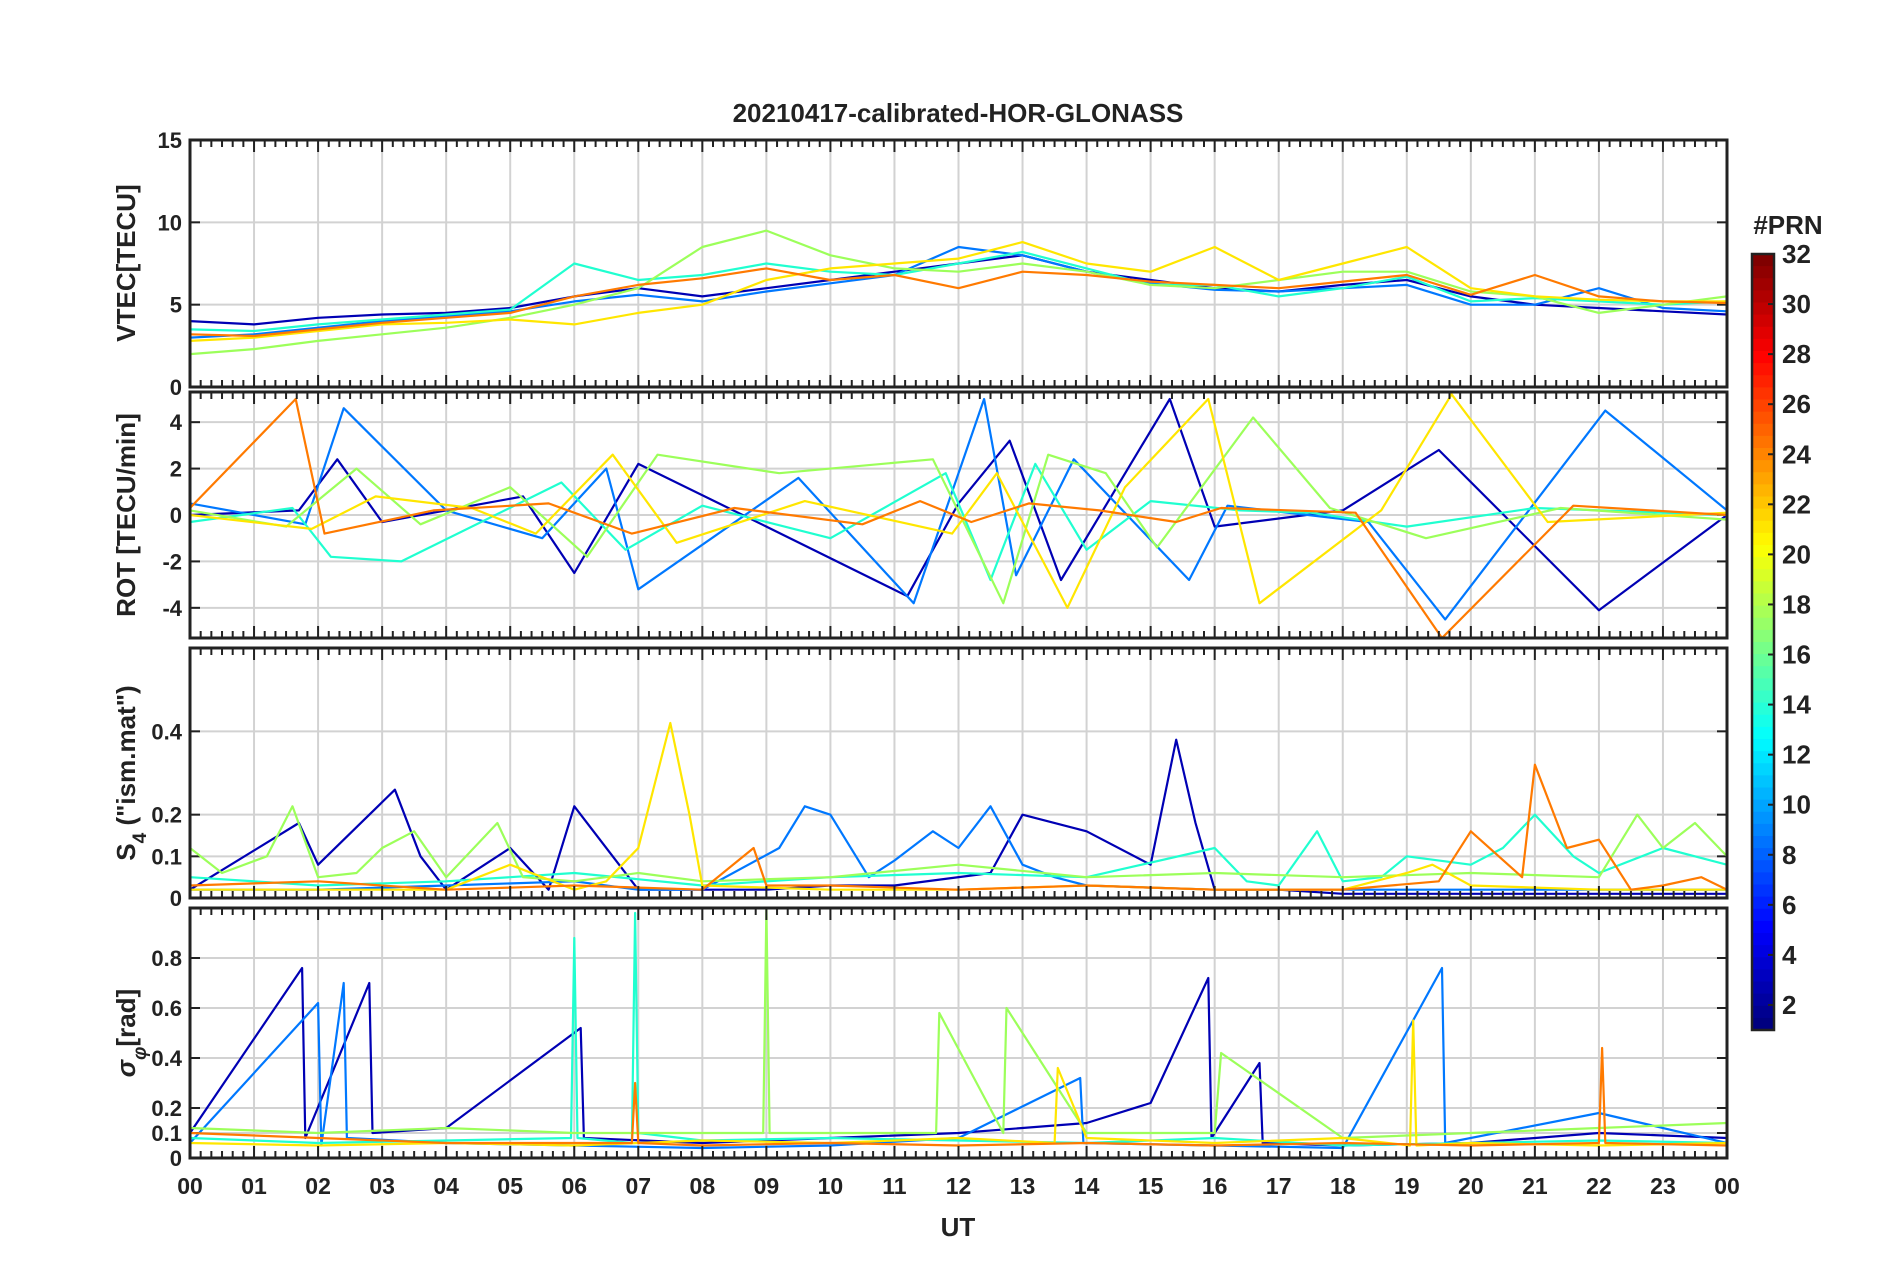 This screenshot has width=1902, height=1272. What do you see at coordinates (166, 1133) in the screenshot?
I see `y-tick-label: 0.1` at bounding box center [166, 1133].